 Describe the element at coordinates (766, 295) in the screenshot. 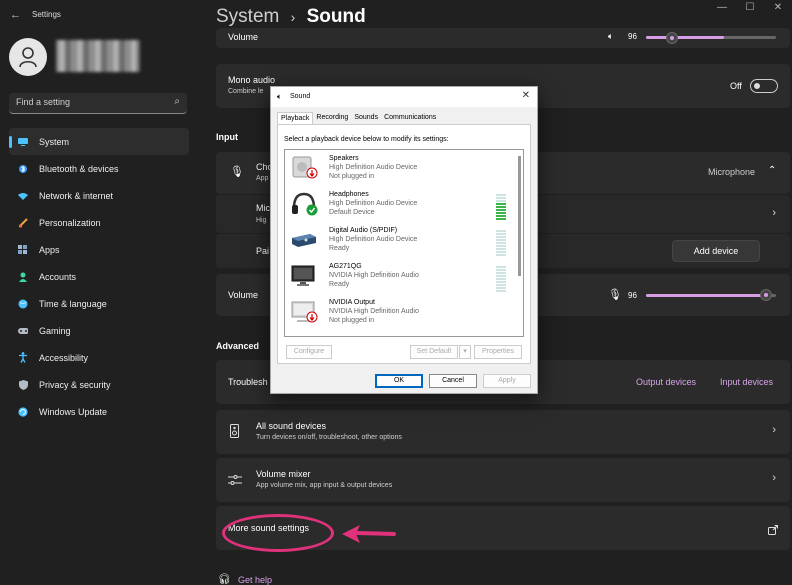

I see `input-volume-thumb` at that location.